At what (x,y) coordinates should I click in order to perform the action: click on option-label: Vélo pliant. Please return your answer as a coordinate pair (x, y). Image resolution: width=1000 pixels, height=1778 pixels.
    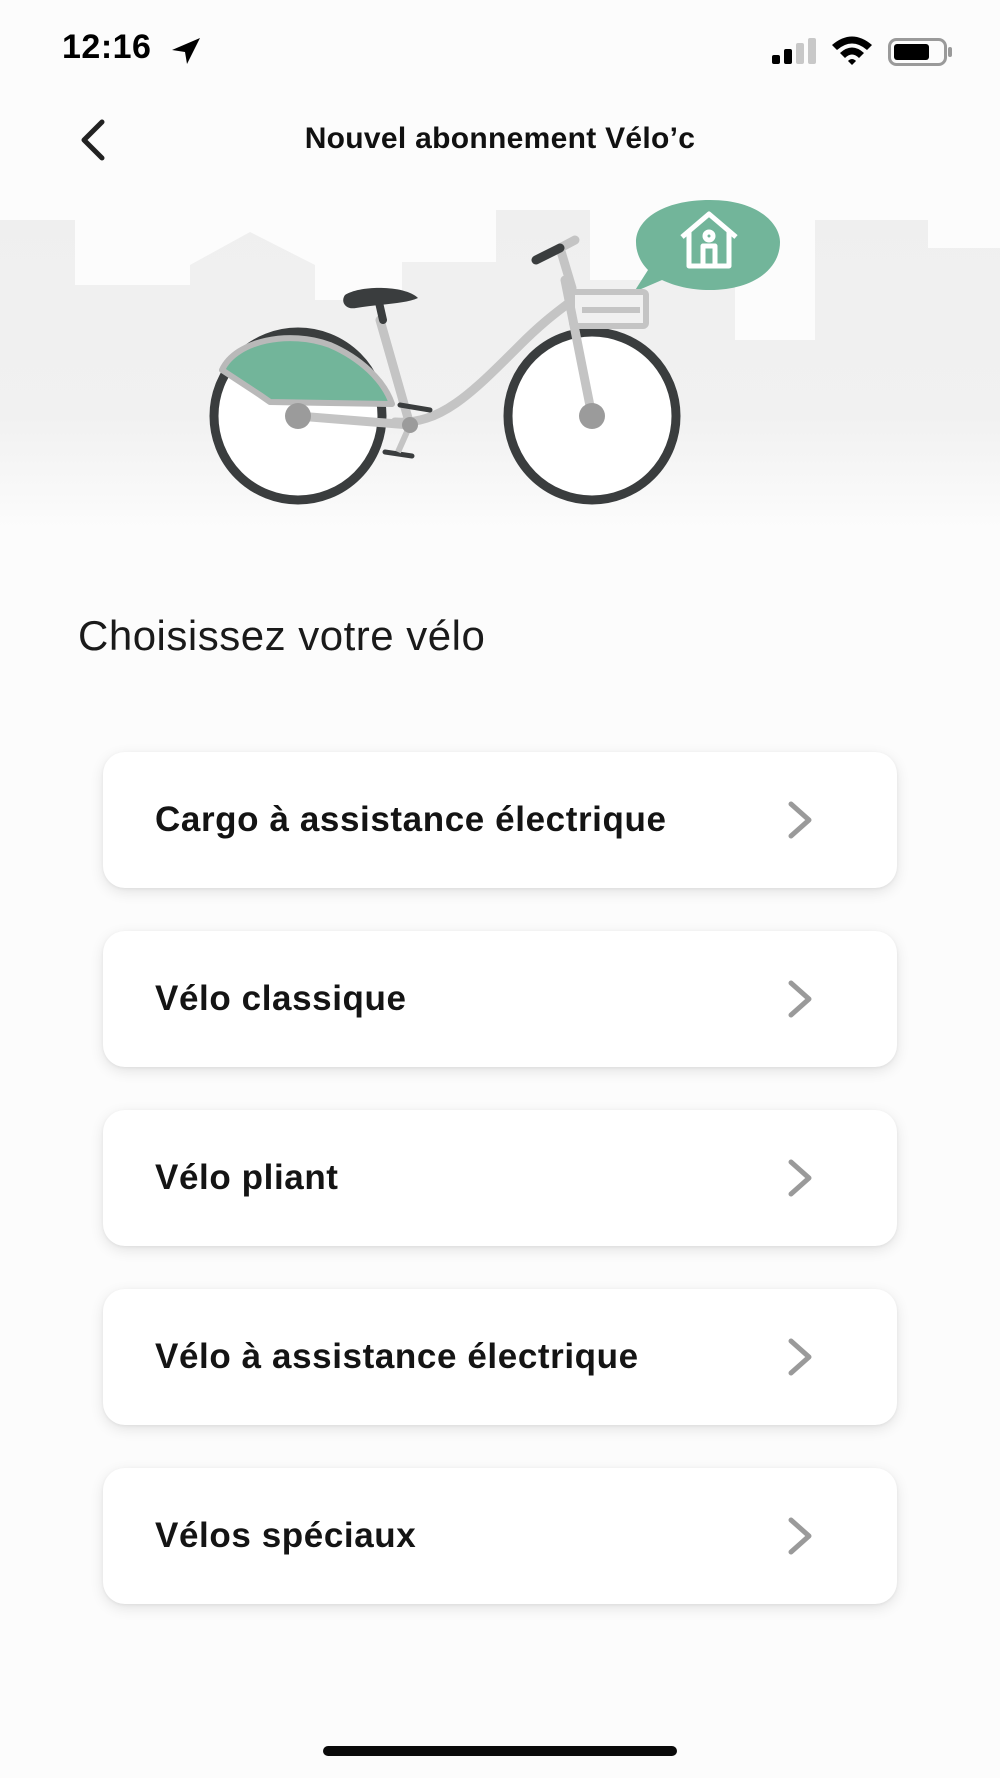
    Looking at the image, I should click on (247, 1177).